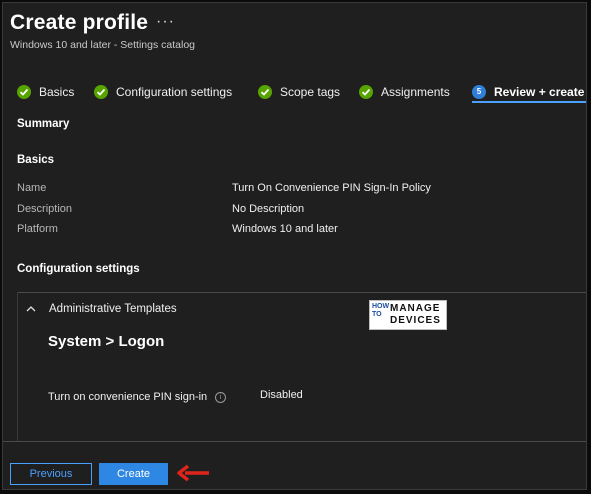 The image size is (591, 494). I want to click on name-value: Turn On Convenience PIN Sign-In Policy, so click(331, 188).